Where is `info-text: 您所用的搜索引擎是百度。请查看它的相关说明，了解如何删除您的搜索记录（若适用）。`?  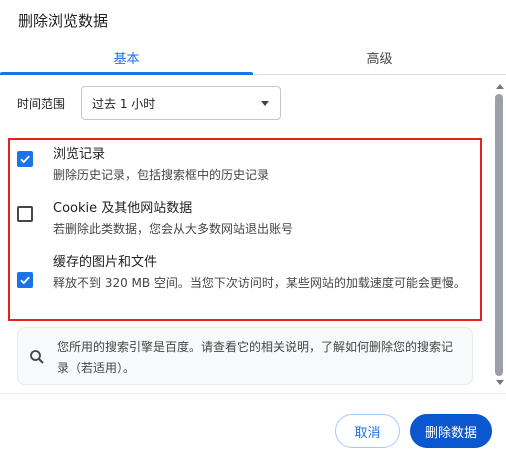 info-text: 您所用的搜索引擎是百度。请查看它的相关说明，了解如何删除您的搜索记录（若适用）。 is located at coordinates (255, 357).